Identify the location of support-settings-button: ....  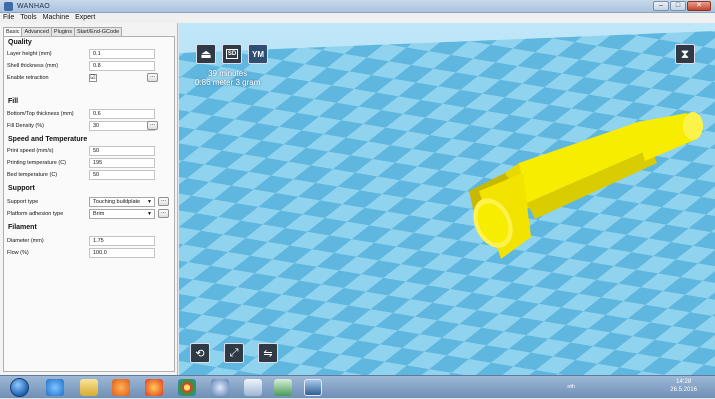
(163, 201).